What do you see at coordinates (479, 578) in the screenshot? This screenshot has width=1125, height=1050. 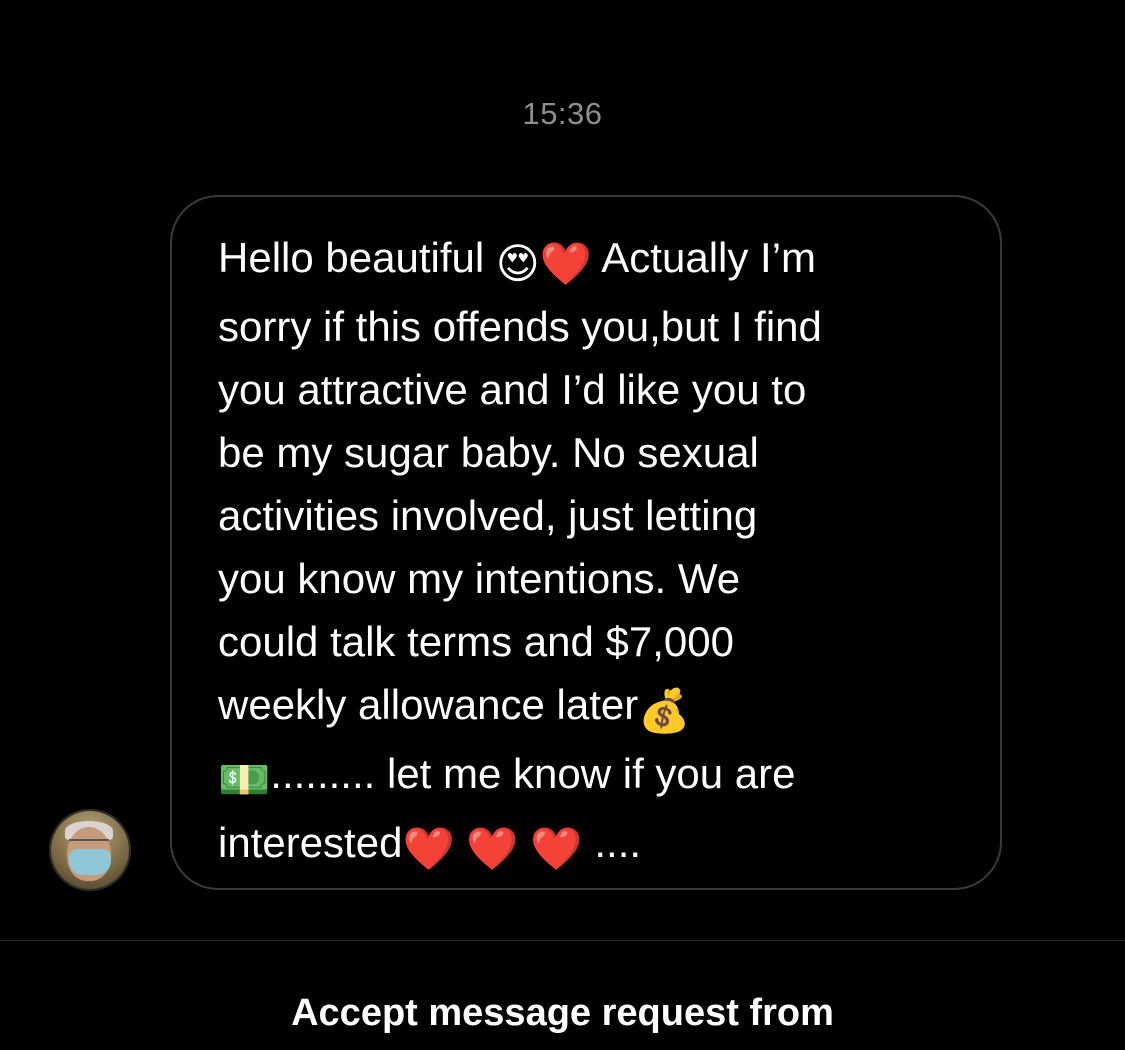 I see `message-line-6: you know my intentions. We` at bounding box center [479, 578].